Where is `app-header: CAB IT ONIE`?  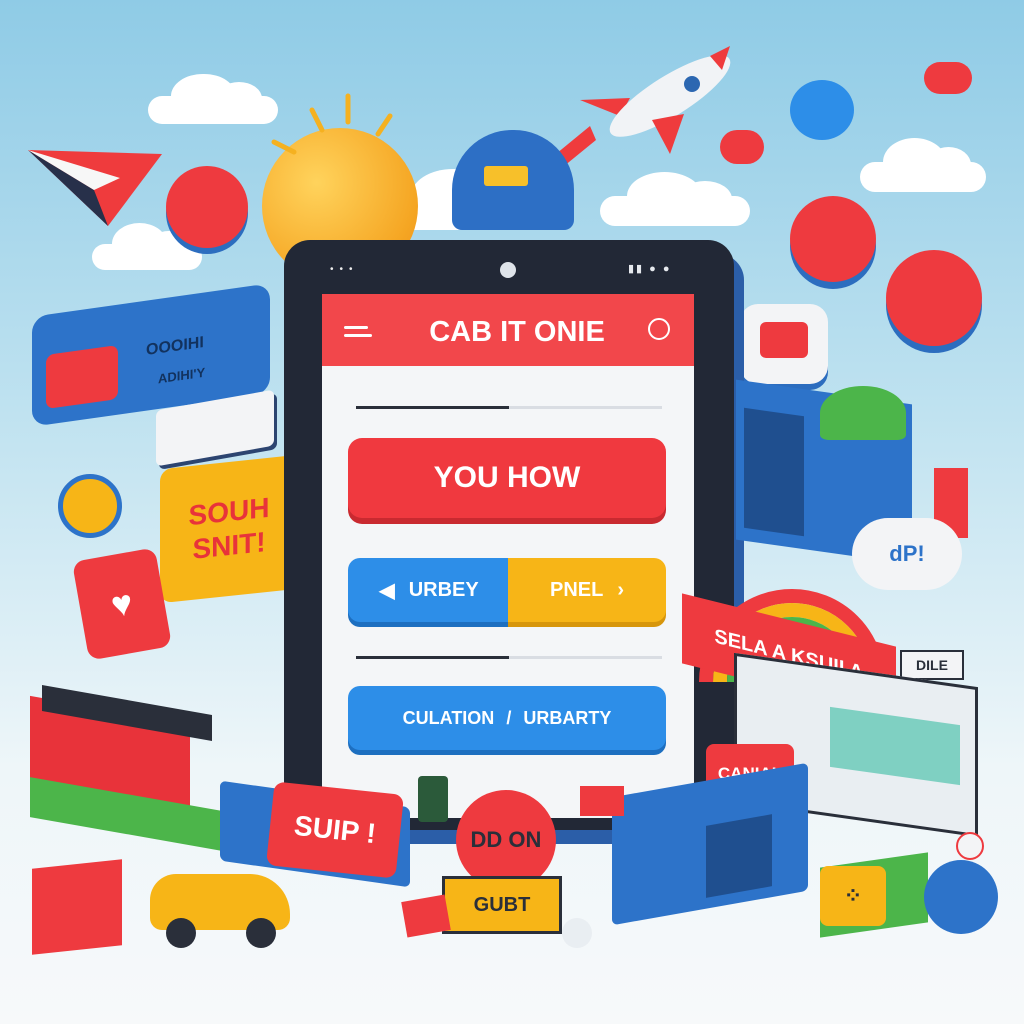
app-header: CAB IT ONIE is located at coordinates (508, 330).